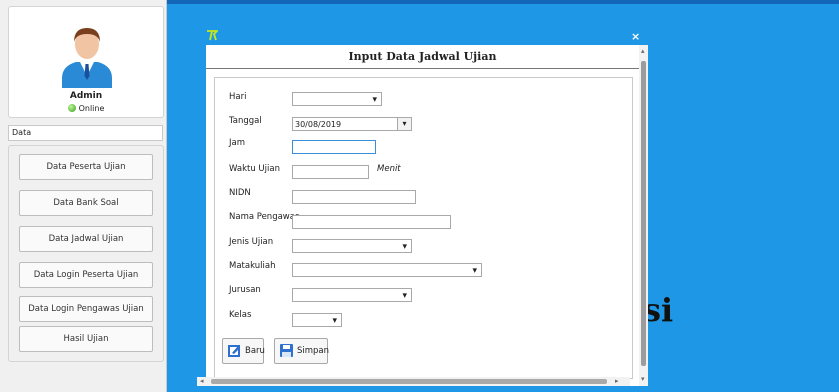  I want to click on matakuliah-select, so click(387, 270).